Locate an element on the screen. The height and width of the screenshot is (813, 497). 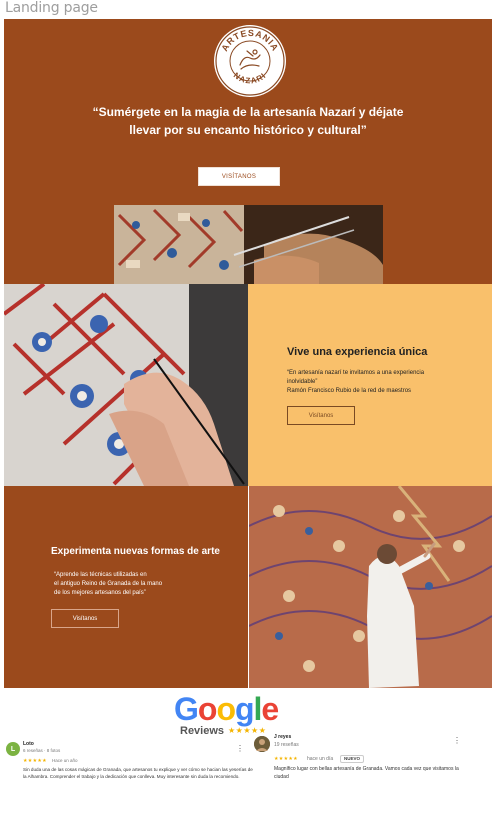
review-time: hace un día is located at coordinates (320, 759).